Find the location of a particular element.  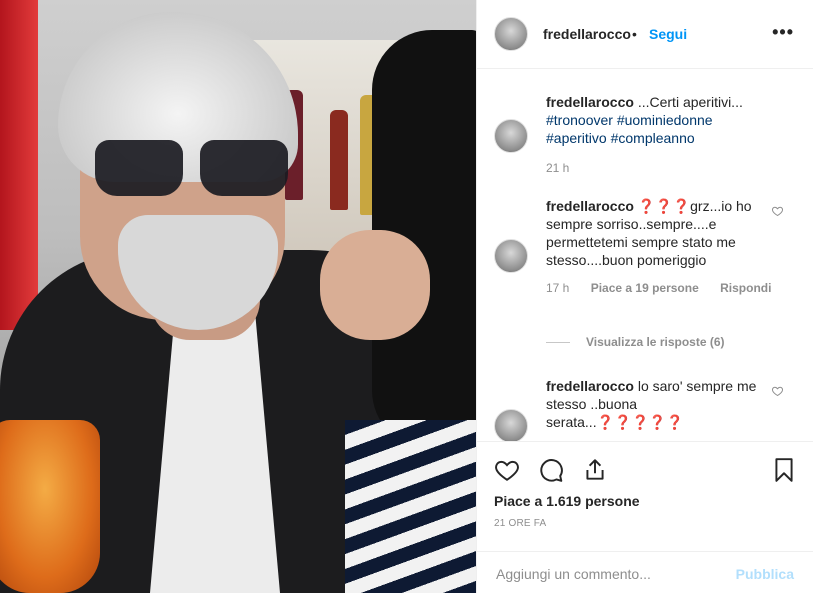

more-options-icon: ••• is located at coordinates (783, 32).